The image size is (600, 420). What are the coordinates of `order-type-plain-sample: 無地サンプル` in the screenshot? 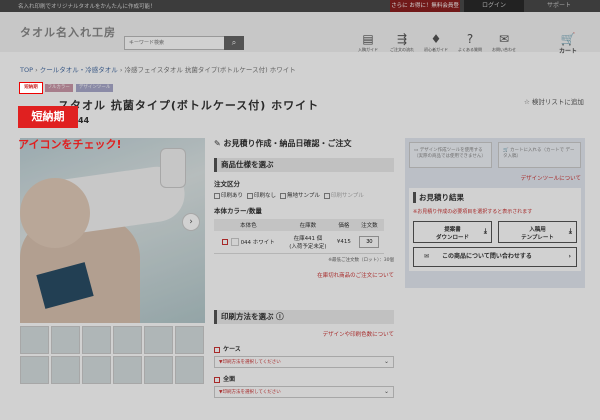 It's located at (300, 195).